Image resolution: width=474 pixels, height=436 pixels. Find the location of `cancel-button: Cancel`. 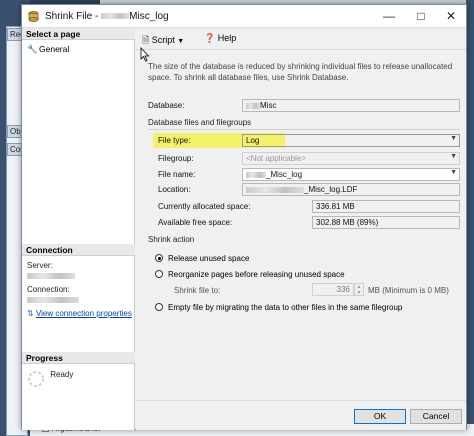

cancel-button: Cancel is located at coordinates (436, 416).